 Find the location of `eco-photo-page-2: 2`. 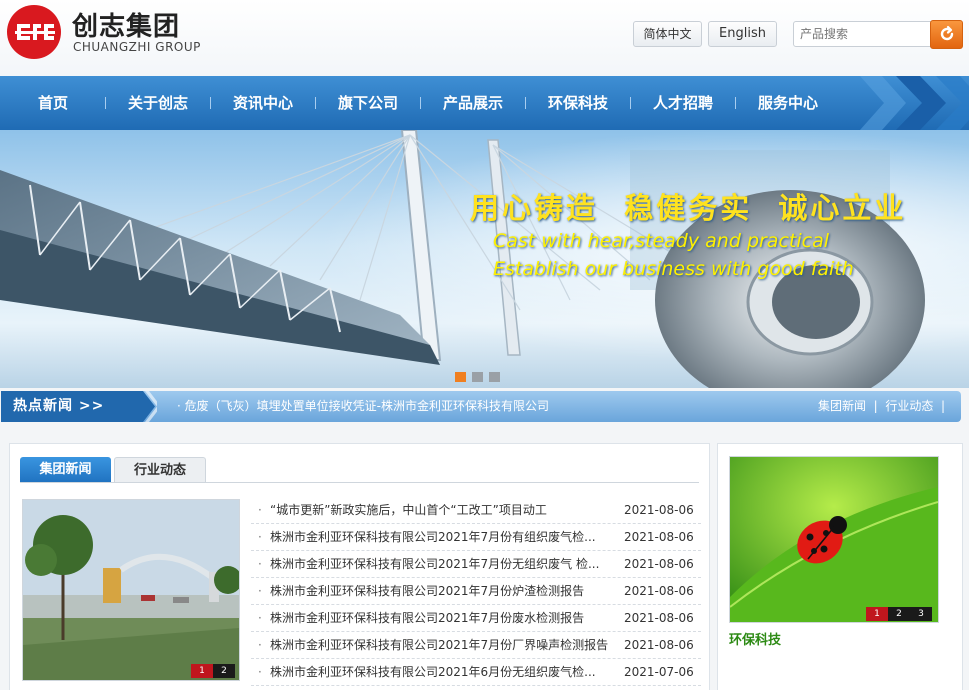

eco-photo-page-2: 2 is located at coordinates (899, 614).